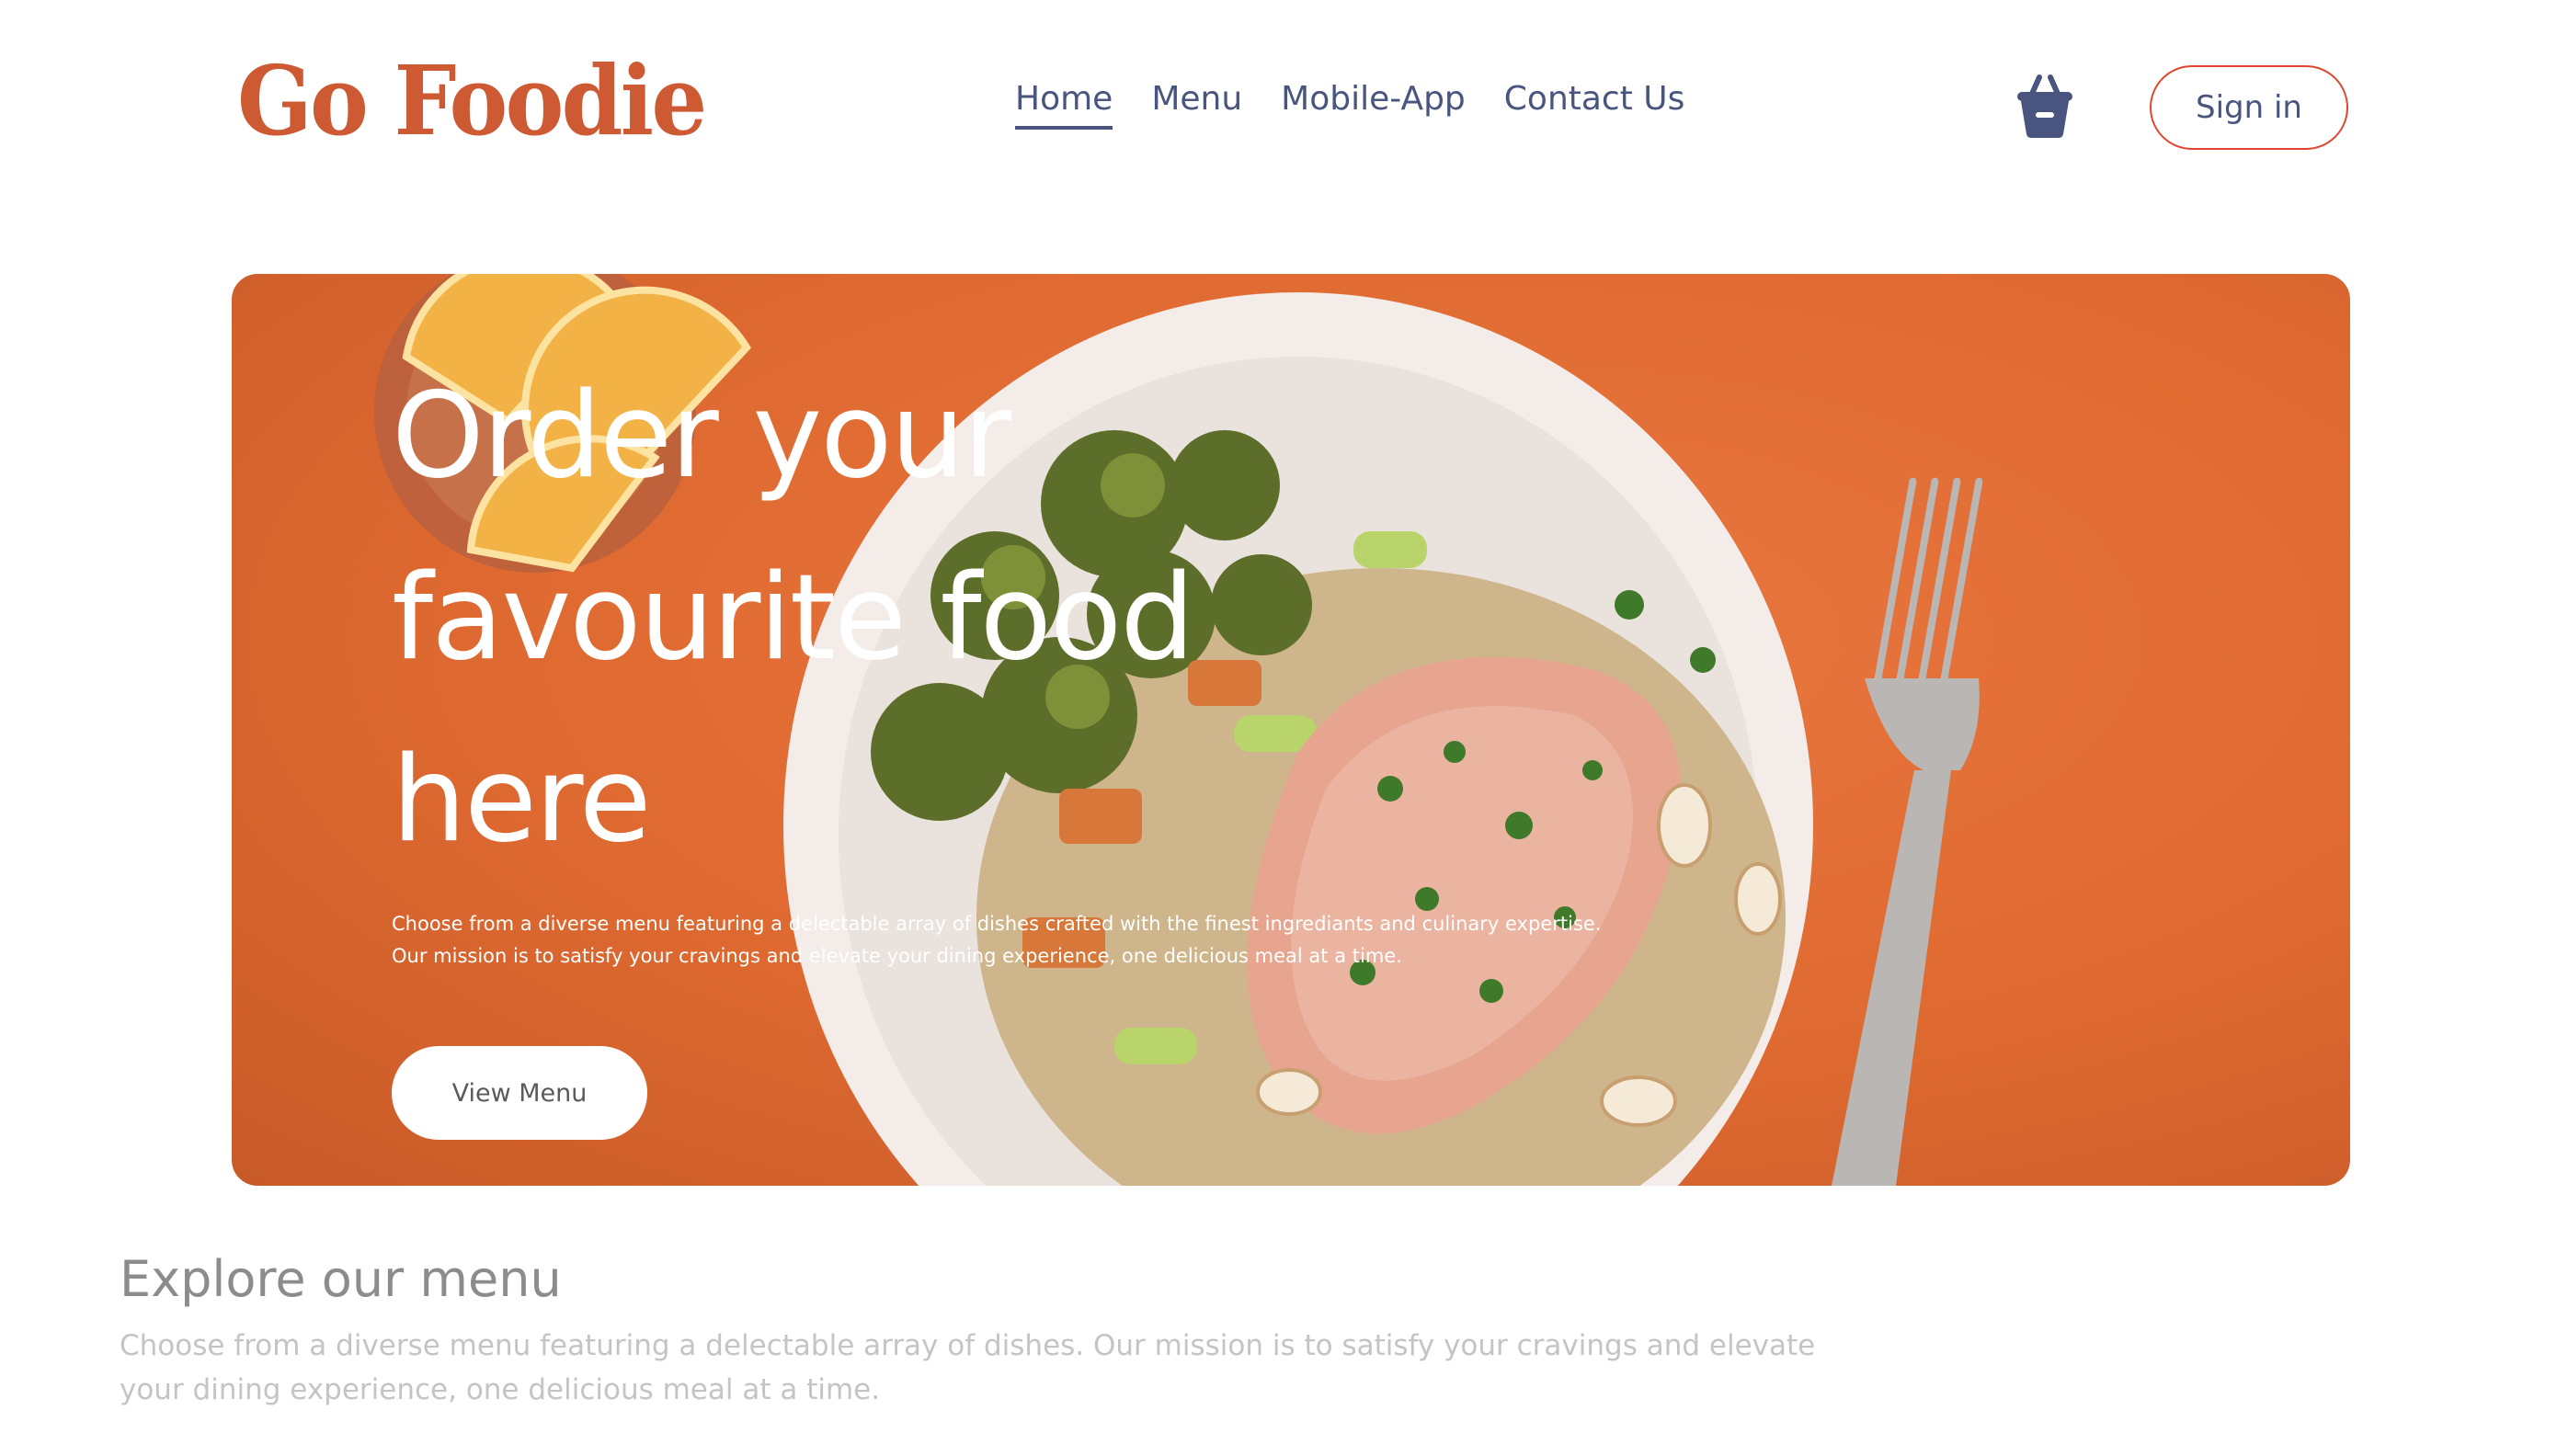 This screenshot has height=1456, width=2557. Describe the element at coordinates (1064, 105) in the screenshot. I see `nav-home: Home` at that location.